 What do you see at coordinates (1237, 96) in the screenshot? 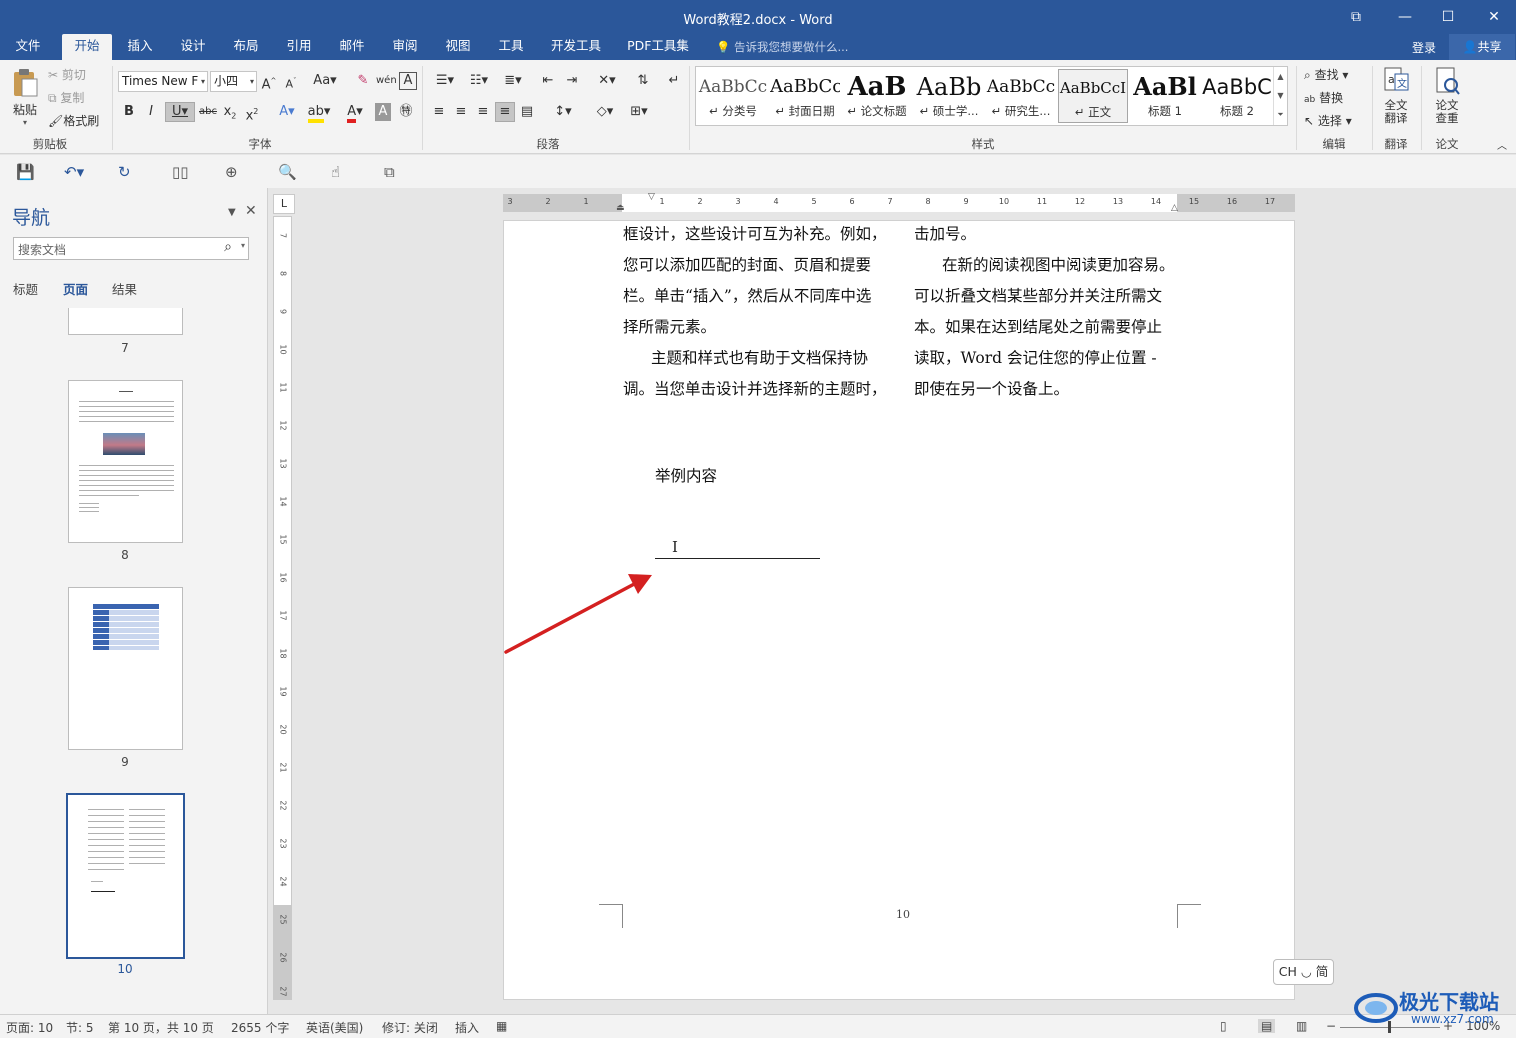
I see `style-item-heading-2: AaBbC 标题 2` at bounding box center [1237, 96].